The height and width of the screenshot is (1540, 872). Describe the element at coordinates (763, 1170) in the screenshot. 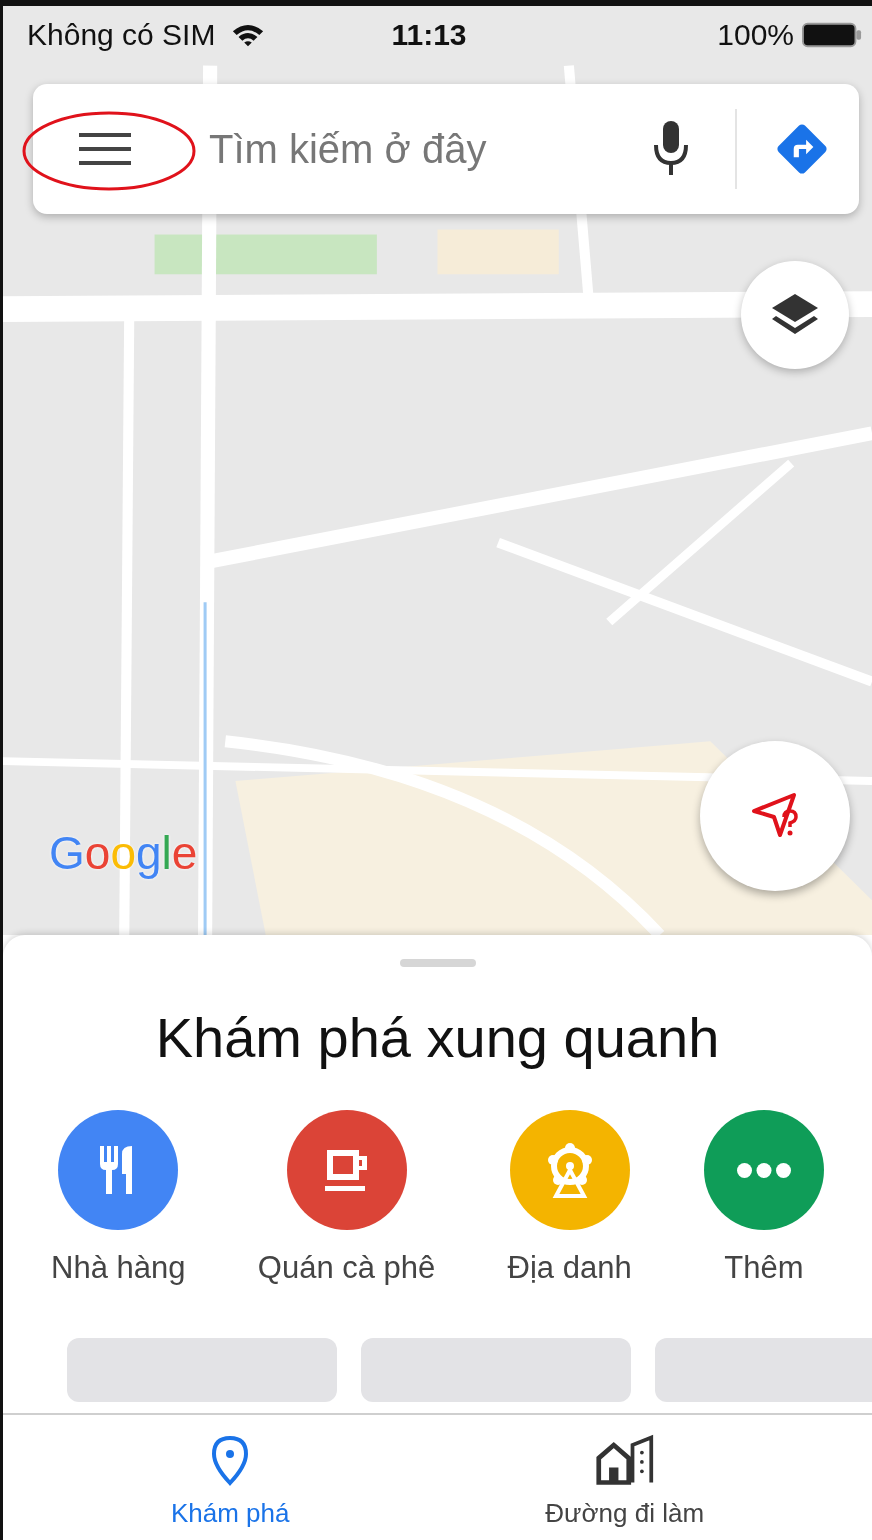

I see `more-dots-icon` at that location.